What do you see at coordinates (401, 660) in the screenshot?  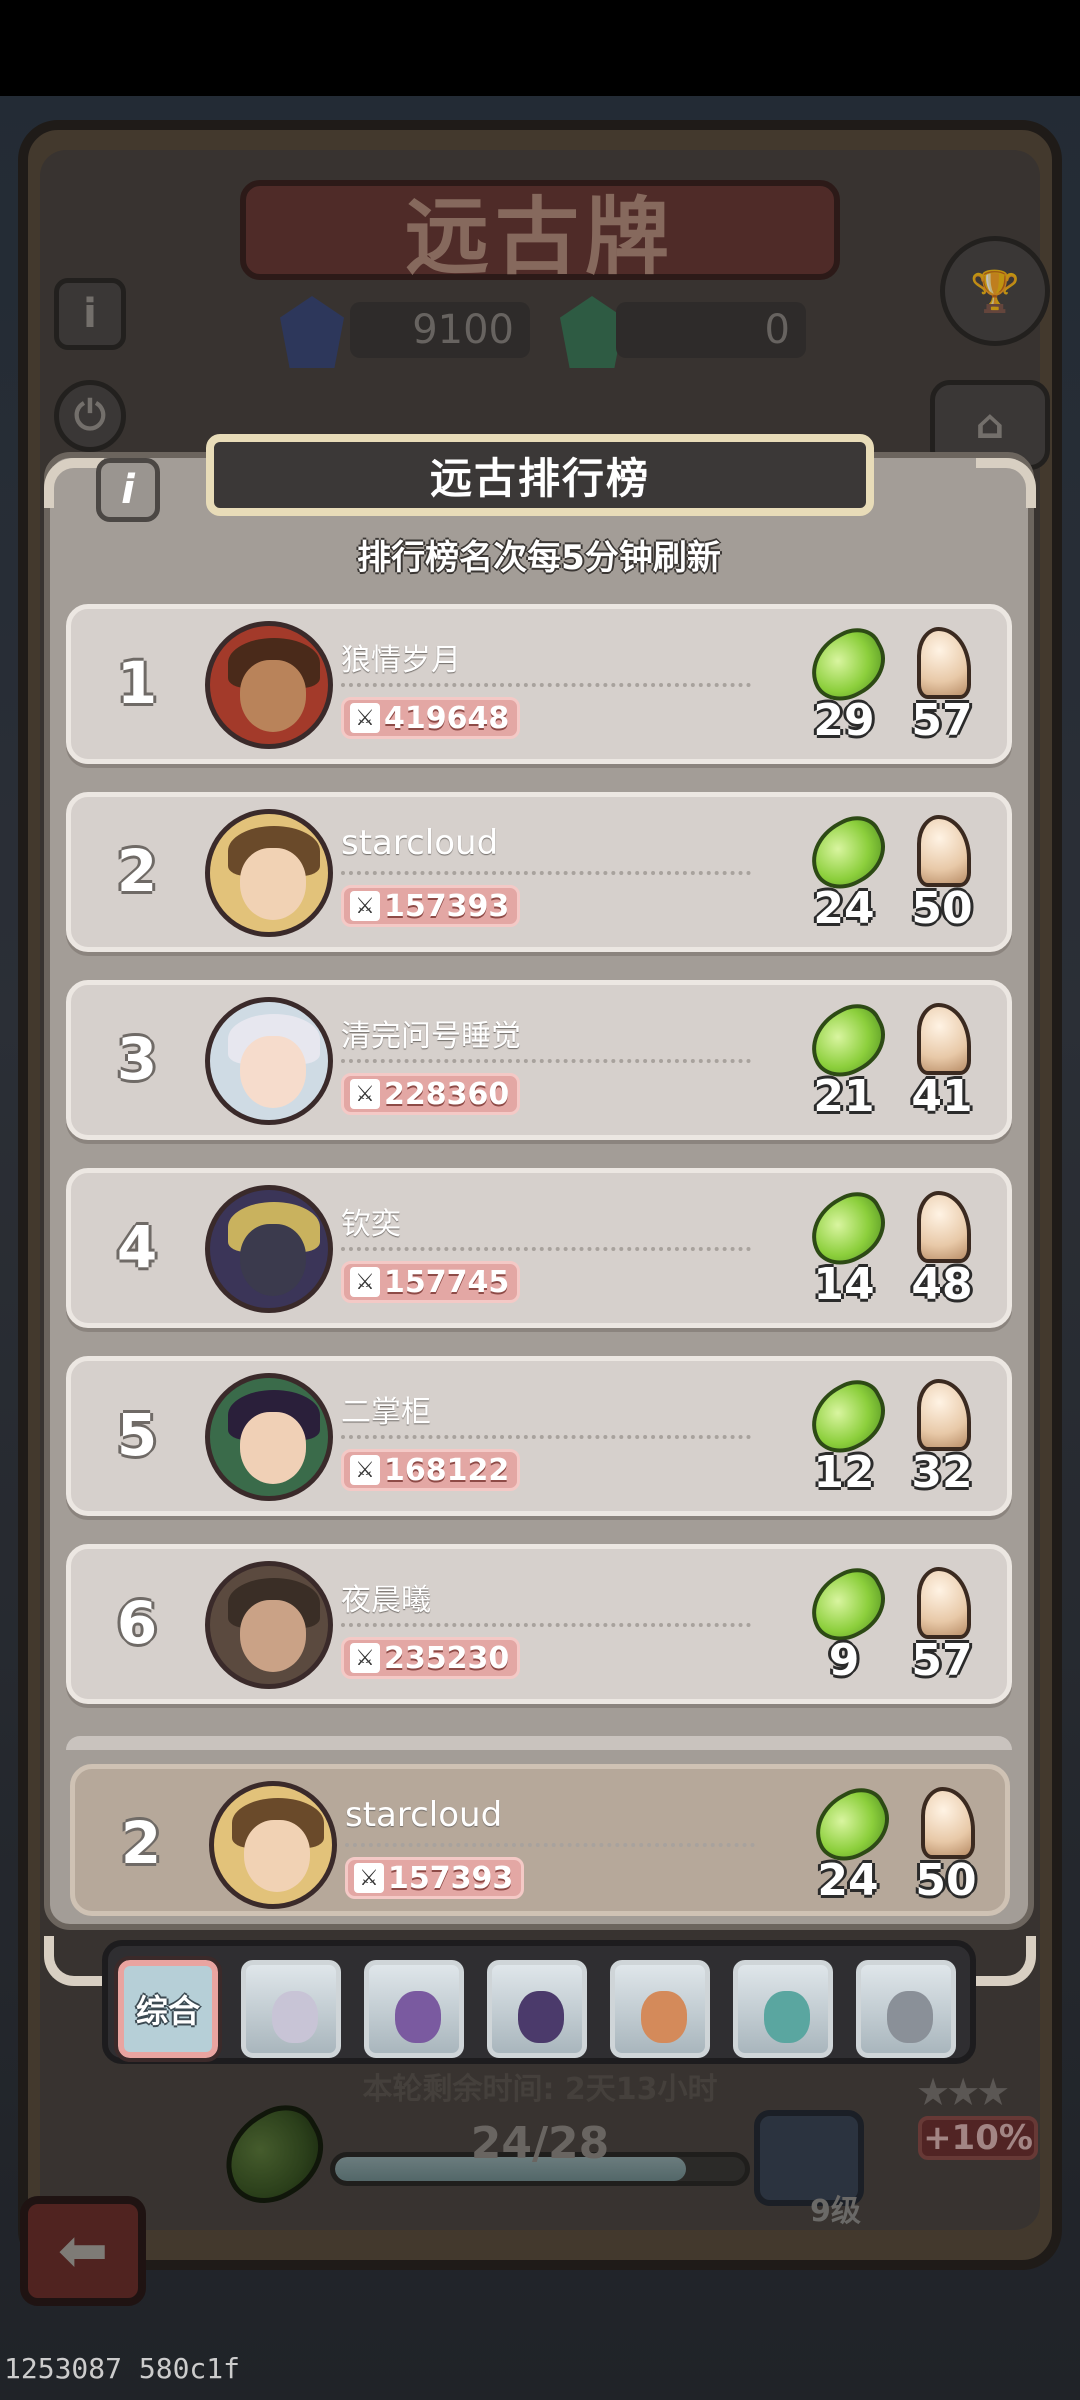 I see `player-name: 狼情岁月` at bounding box center [401, 660].